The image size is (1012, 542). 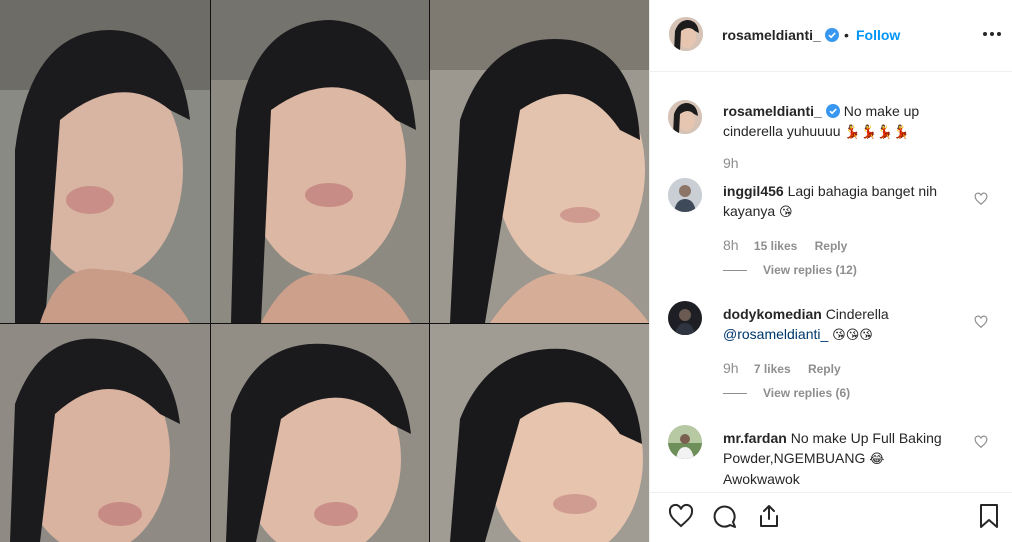 I want to click on heart-icon, so click(x=681, y=516).